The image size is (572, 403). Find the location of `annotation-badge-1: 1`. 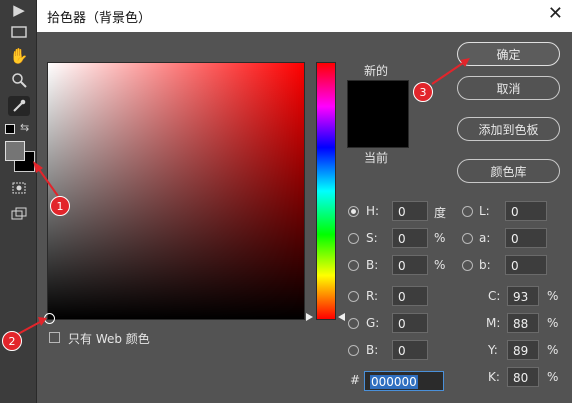

annotation-badge-1: 1 is located at coordinates (60, 206).